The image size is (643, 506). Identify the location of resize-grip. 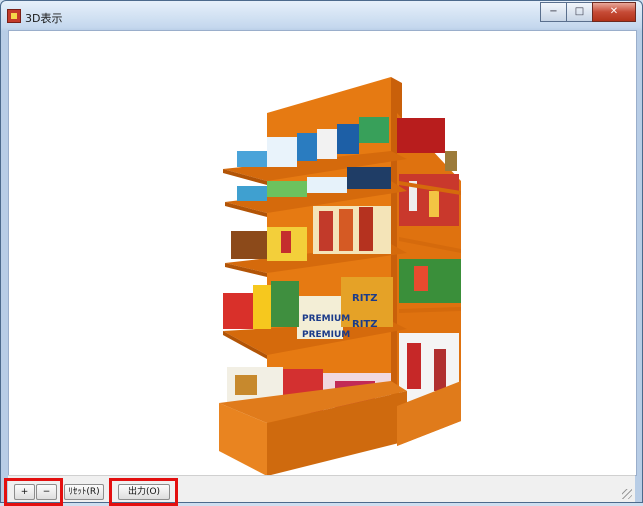
(627, 494).